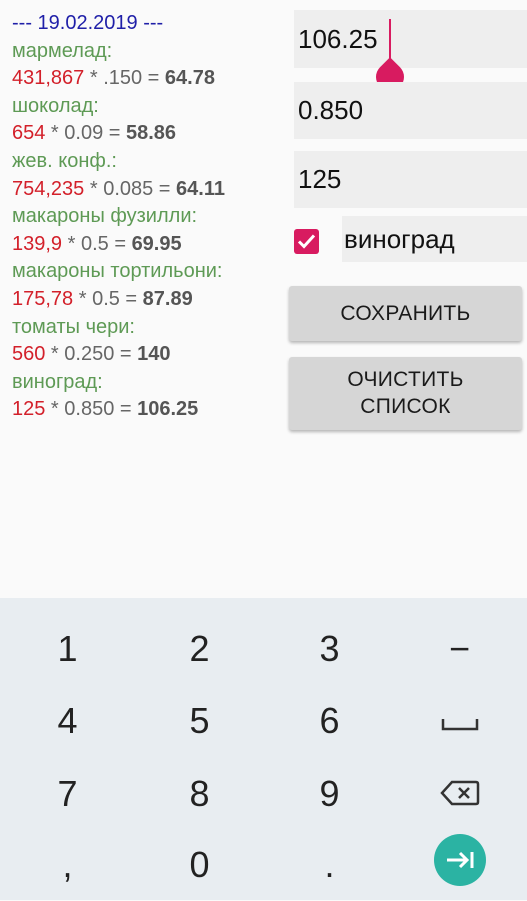 This screenshot has width=527, height=901. I want to click on item-name: виноград:, so click(57, 381).